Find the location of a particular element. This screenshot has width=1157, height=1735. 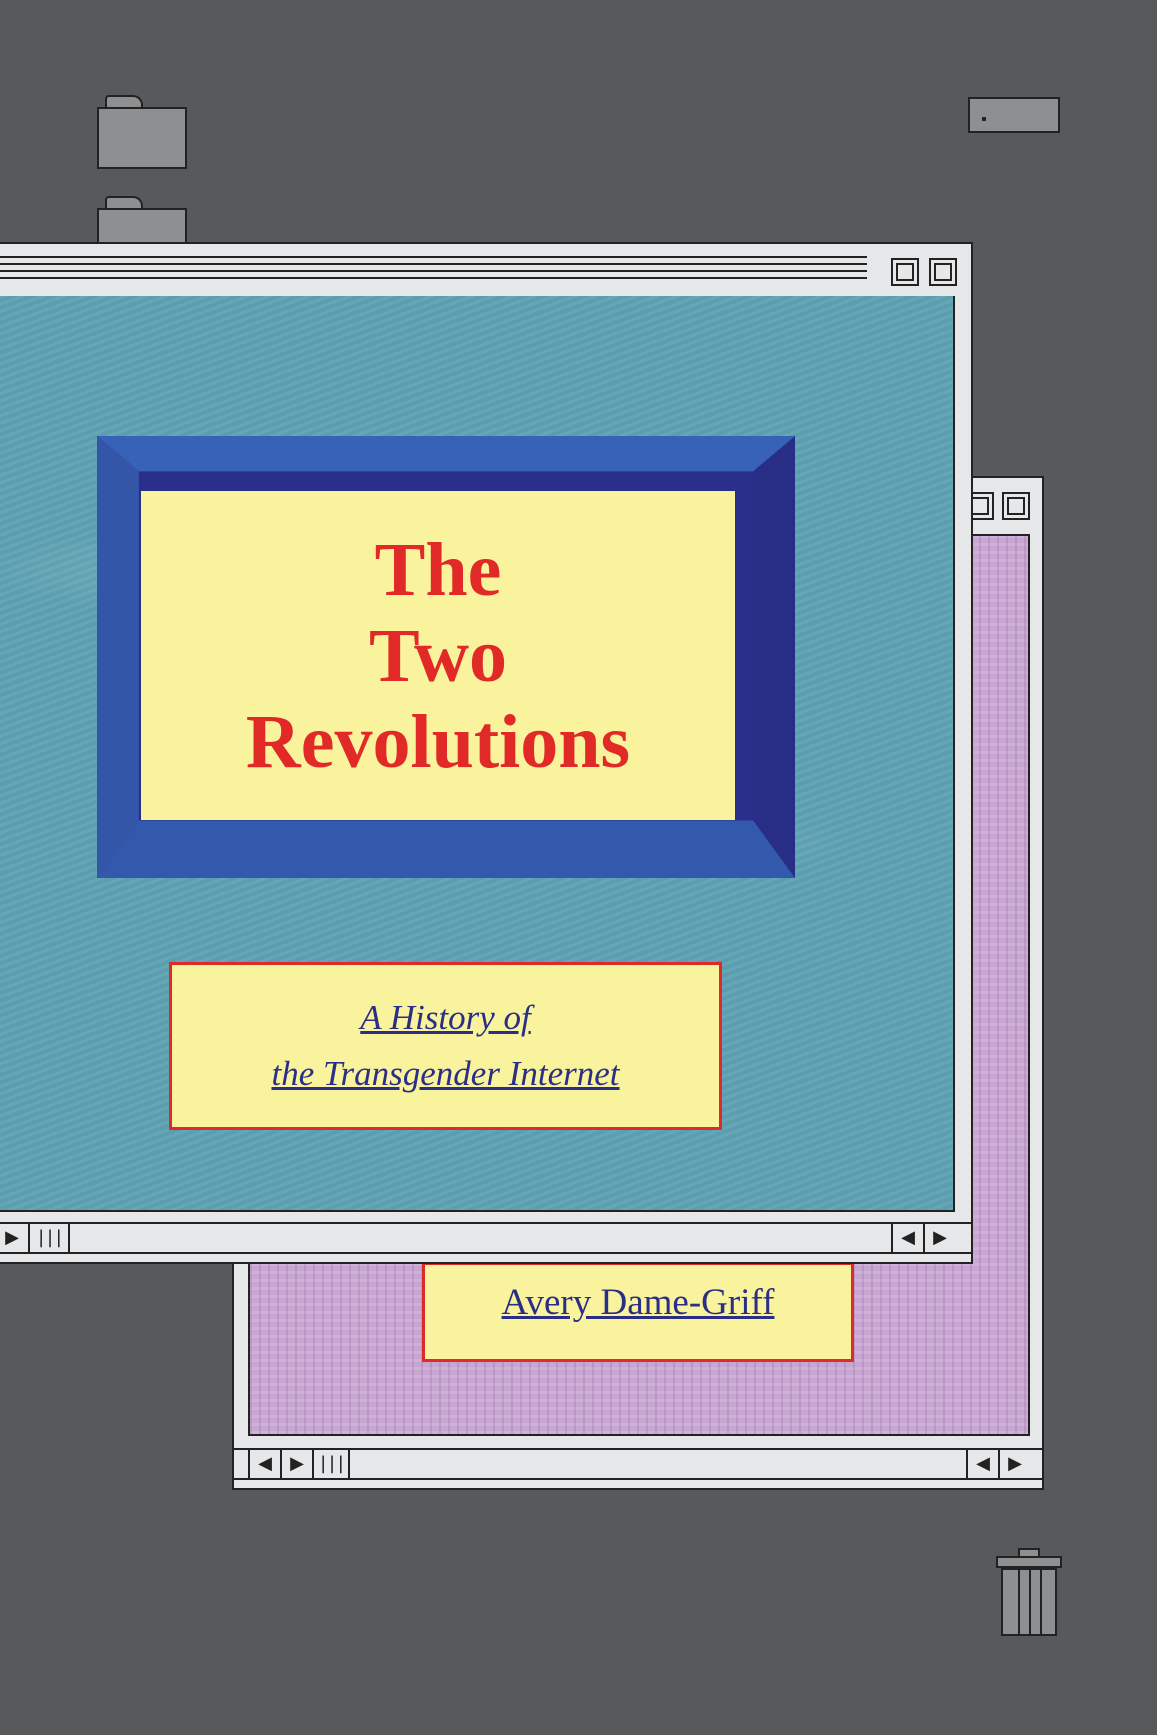

teal-window-titlebar is located at coordinates (485, 268).